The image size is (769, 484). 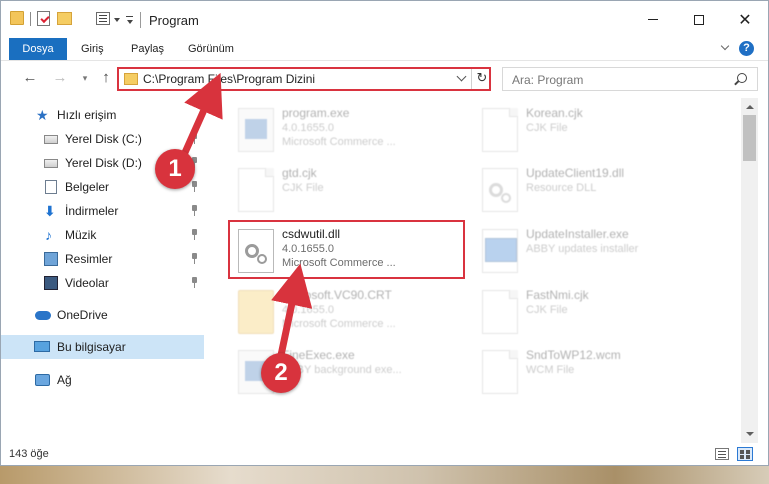 What do you see at coordinates (64, 18) in the screenshot?
I see `new-folder-icon` at bounding box center [64, 18].